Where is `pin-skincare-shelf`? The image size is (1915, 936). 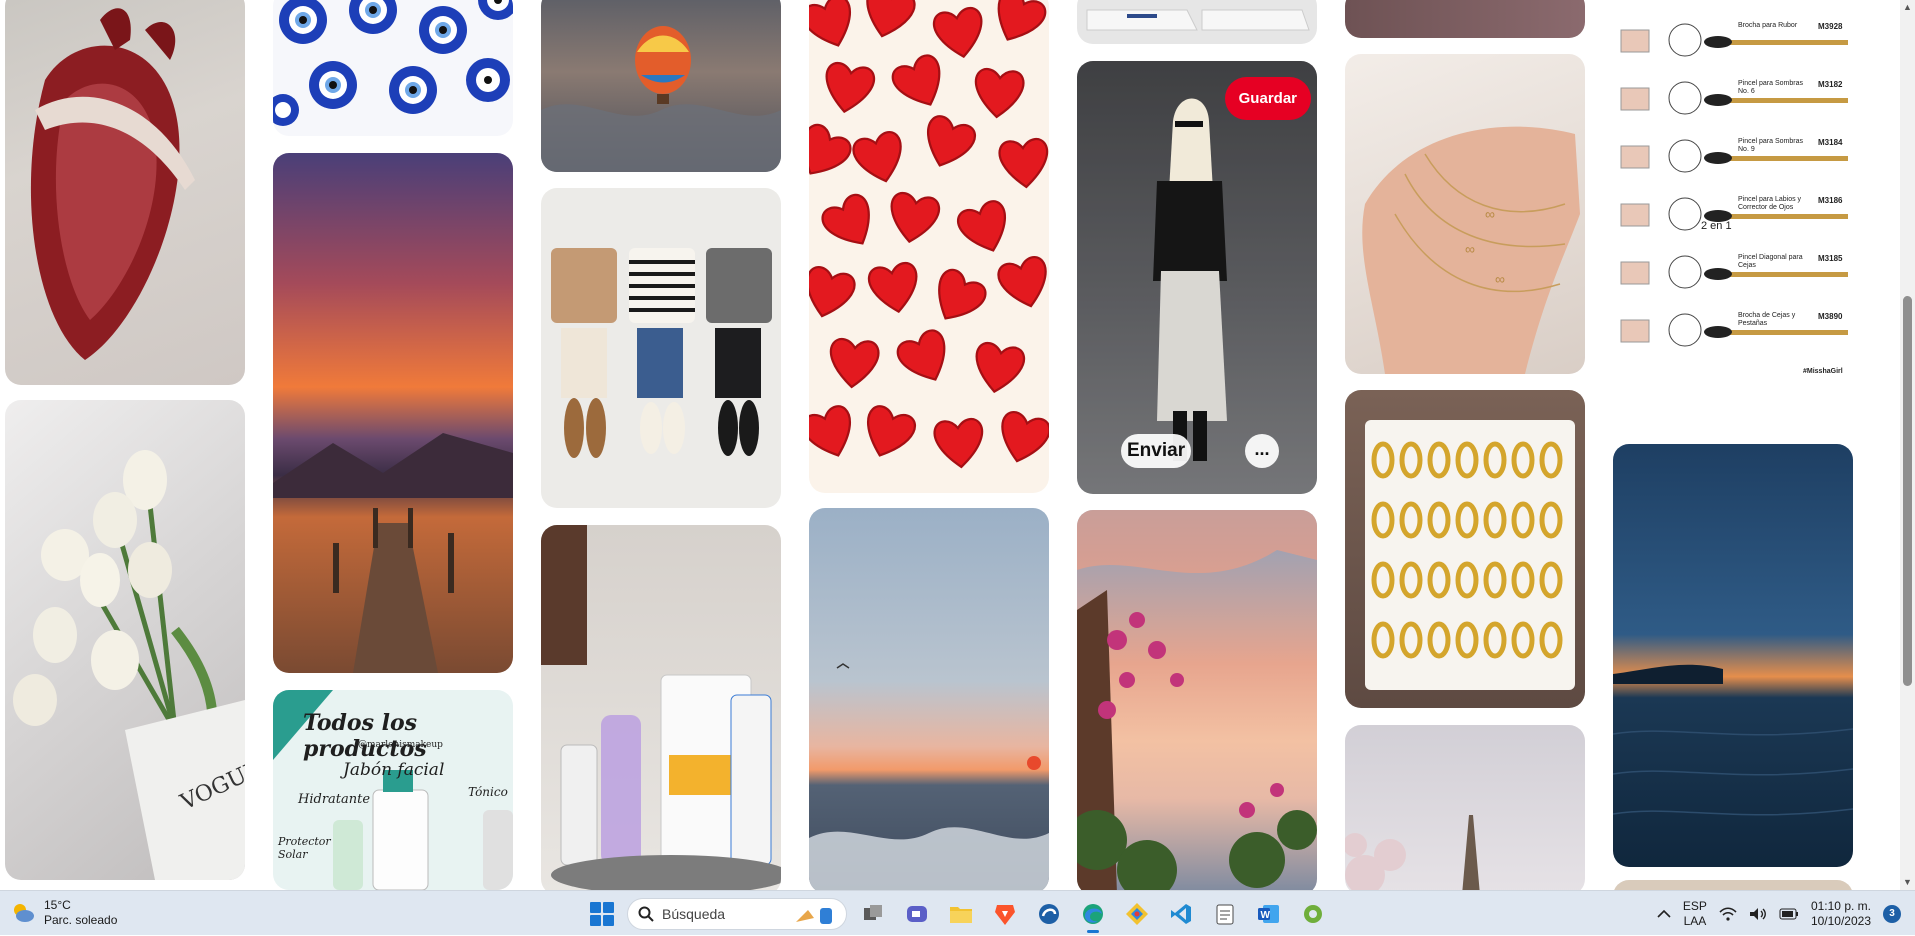
pin-skincare-shelf is located at coordinates (661, 707).